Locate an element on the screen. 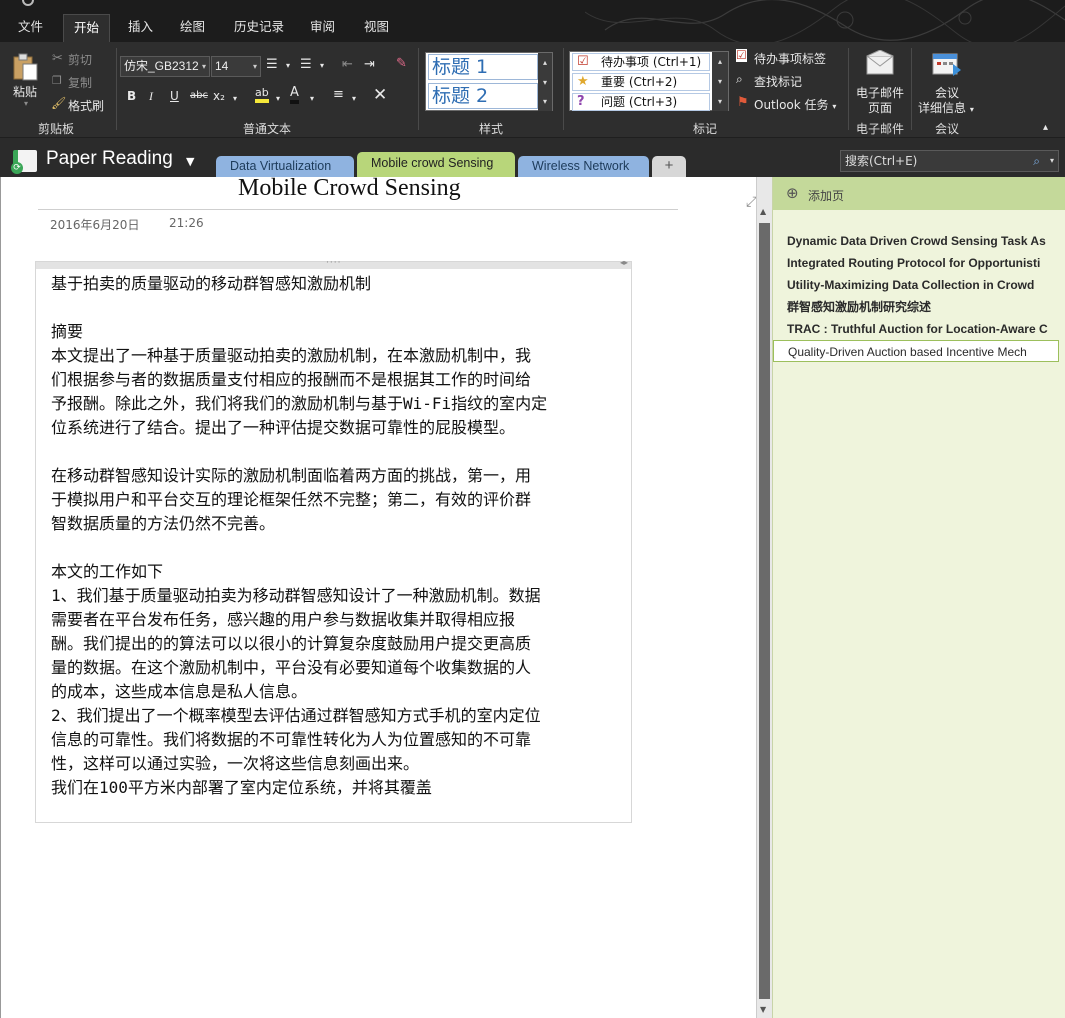 The image size is (1065, 1018). note-line: 量的数据。在这个激励机制中，平台没有必要知道每个收集数据的人 is located at coordinates (291, 667).